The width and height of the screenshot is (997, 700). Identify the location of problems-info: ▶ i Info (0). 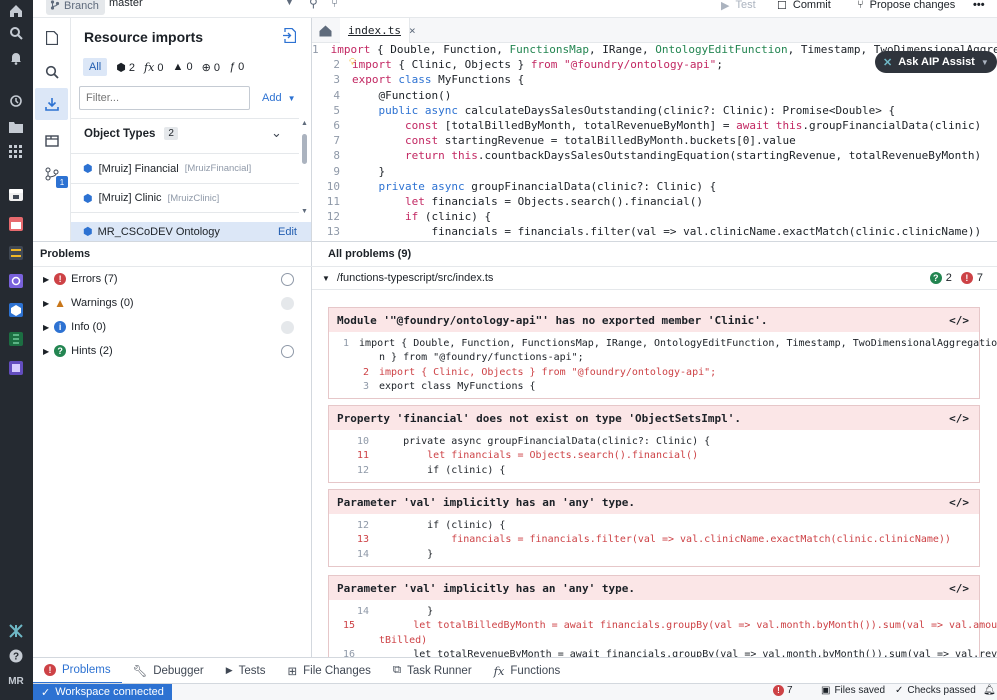
(172, 327).